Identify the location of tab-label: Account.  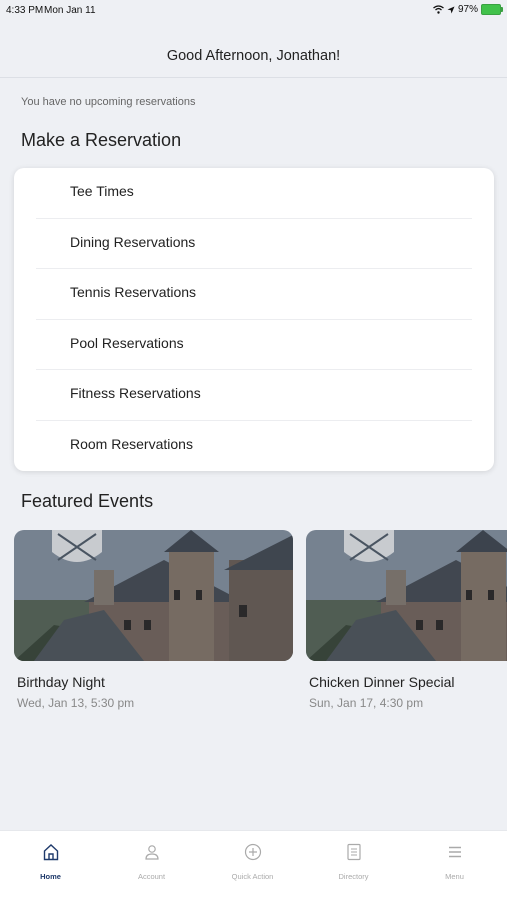
(151, 876).